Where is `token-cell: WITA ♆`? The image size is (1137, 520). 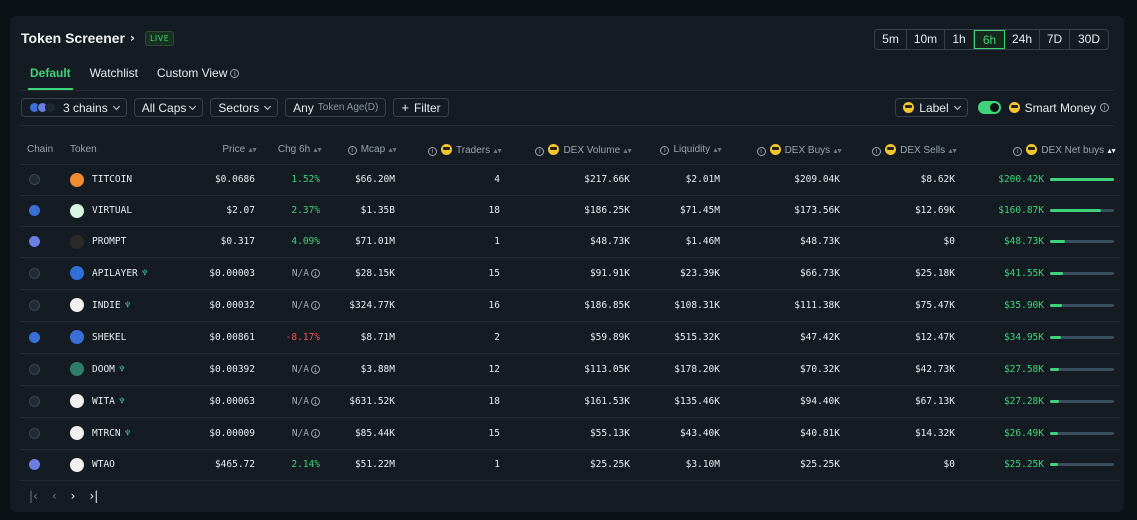 token-cell: WITA ♆ is located at coordinates (125, 401).